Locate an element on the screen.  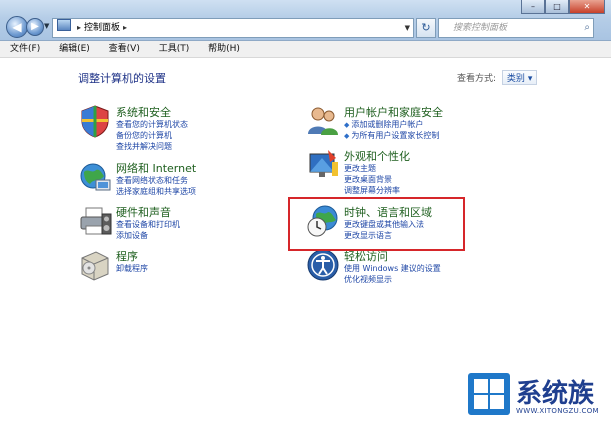
printer-icon is located at coordinates (95, 221).